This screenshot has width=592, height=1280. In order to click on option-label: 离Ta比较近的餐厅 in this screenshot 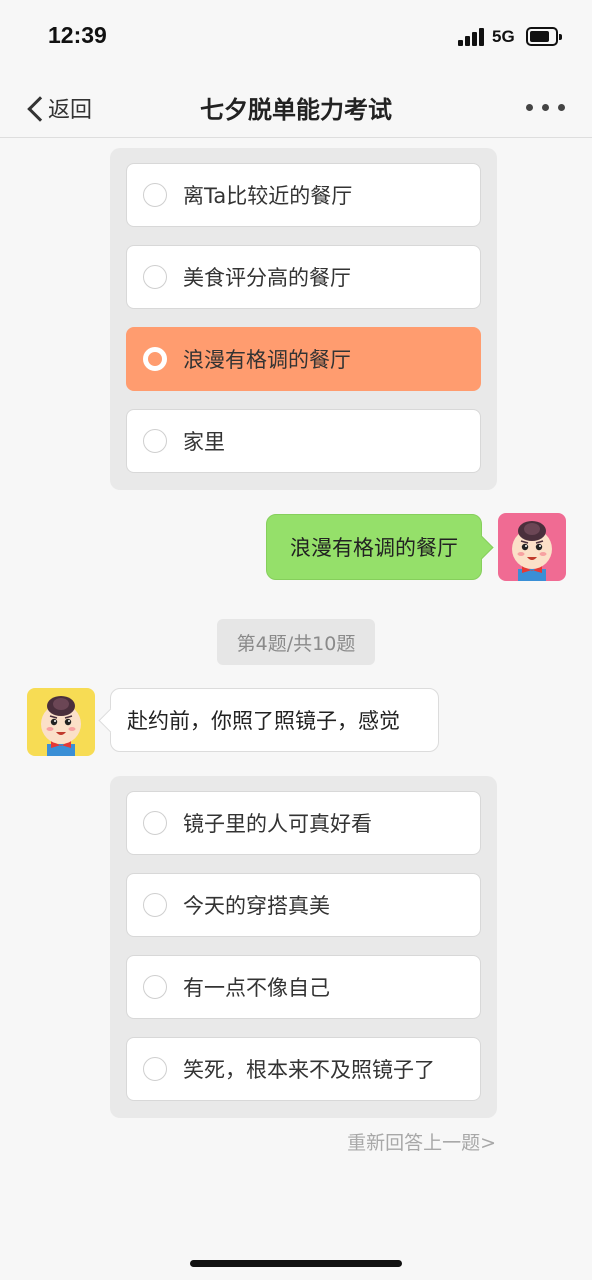, I will do `click(268, 196)`.